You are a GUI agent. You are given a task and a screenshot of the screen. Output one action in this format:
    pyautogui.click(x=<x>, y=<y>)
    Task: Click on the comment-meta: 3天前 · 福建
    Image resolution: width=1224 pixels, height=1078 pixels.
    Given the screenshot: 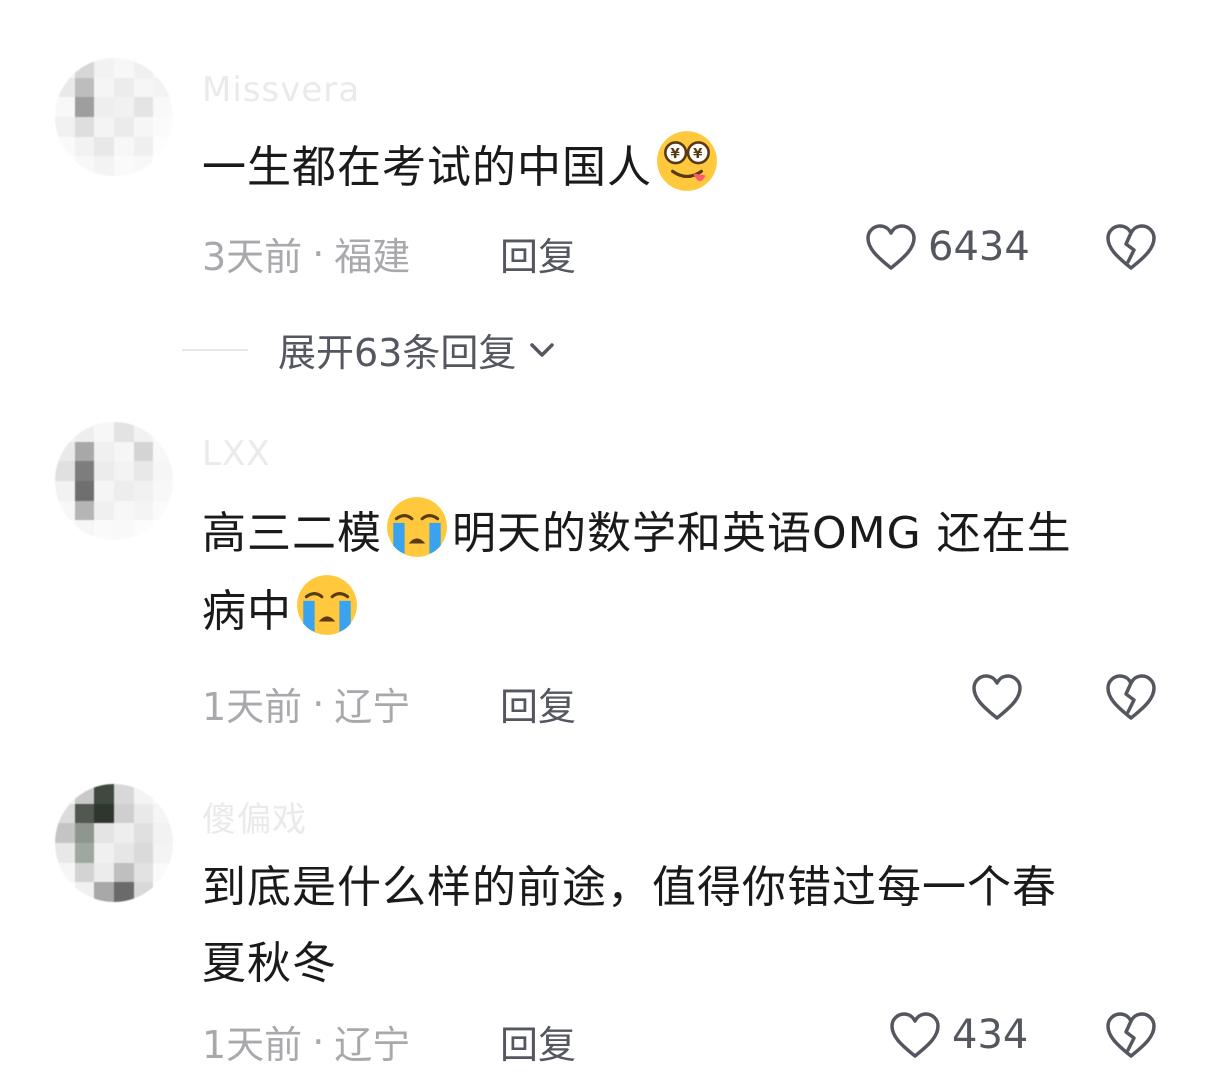 What is the action you would take?
    pyautogui.click(x=306, y=253)
    